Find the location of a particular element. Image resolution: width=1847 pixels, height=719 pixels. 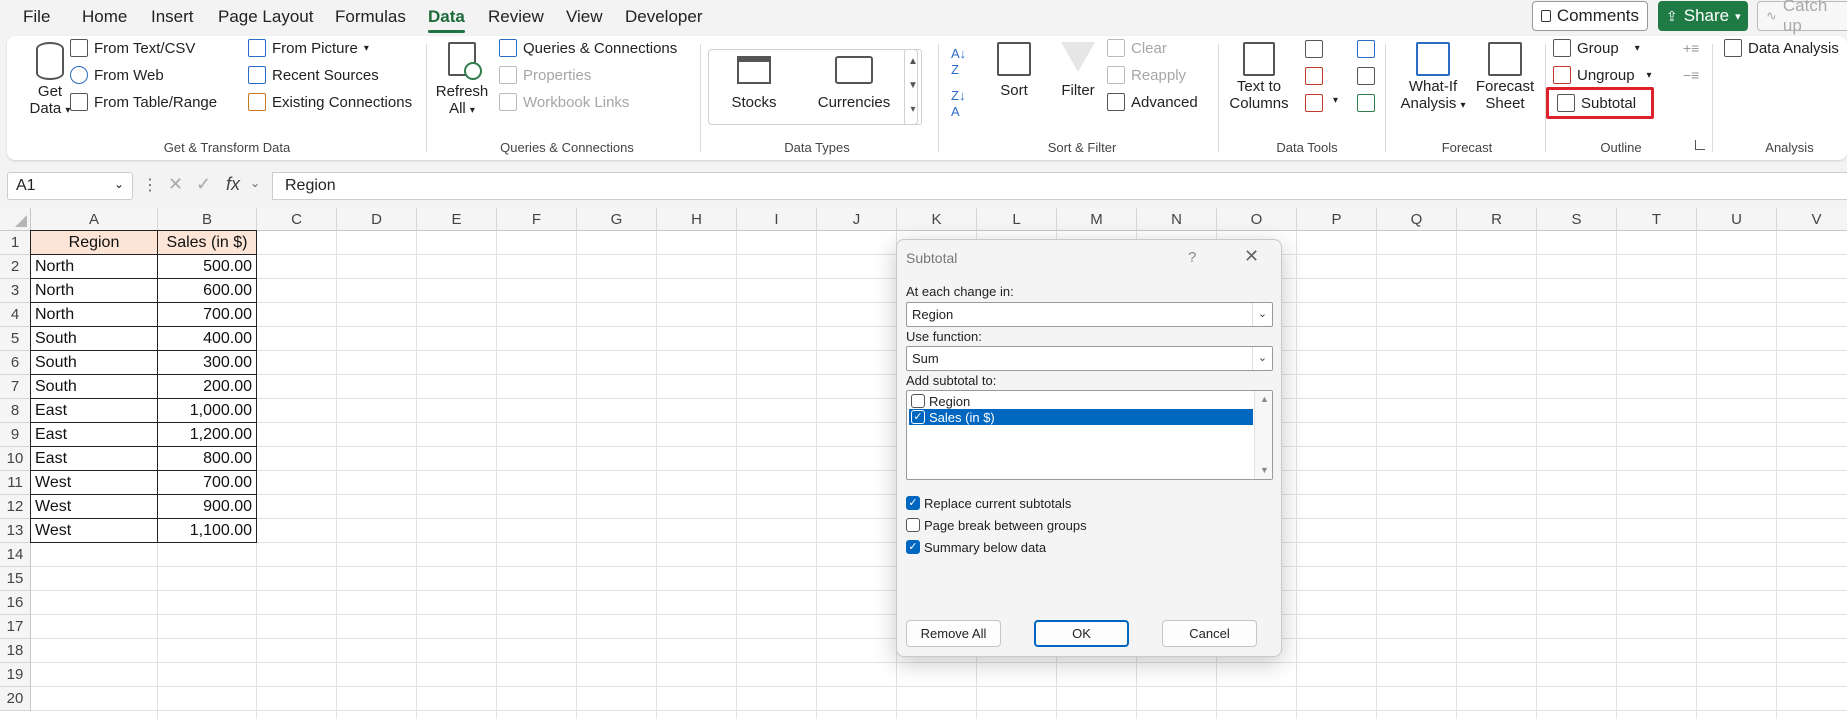

cell-b9: 1,200.00 is located at coordinates (207, 434).